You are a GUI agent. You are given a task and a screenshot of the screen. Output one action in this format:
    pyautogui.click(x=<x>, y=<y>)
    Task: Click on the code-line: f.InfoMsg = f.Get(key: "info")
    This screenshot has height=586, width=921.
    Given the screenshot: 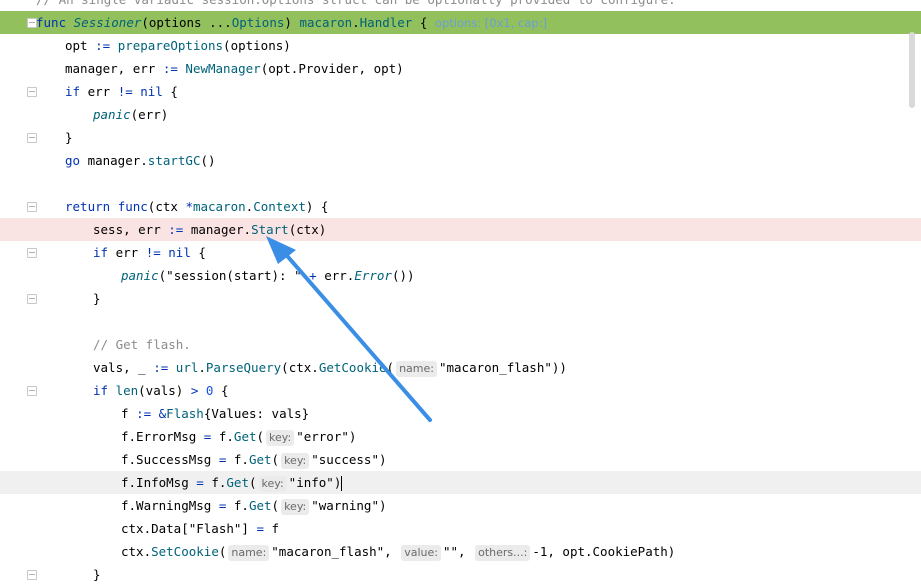 What is the action you would take?
    pyautogui.click(x=460, y=482)
    